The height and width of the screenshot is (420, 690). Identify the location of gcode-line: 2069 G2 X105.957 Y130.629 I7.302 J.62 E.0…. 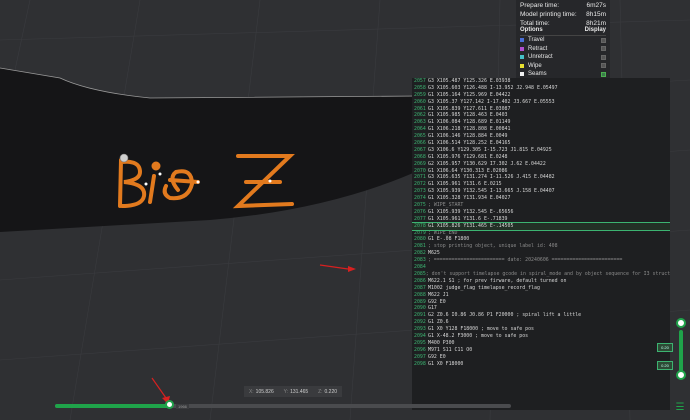
(541, 164).